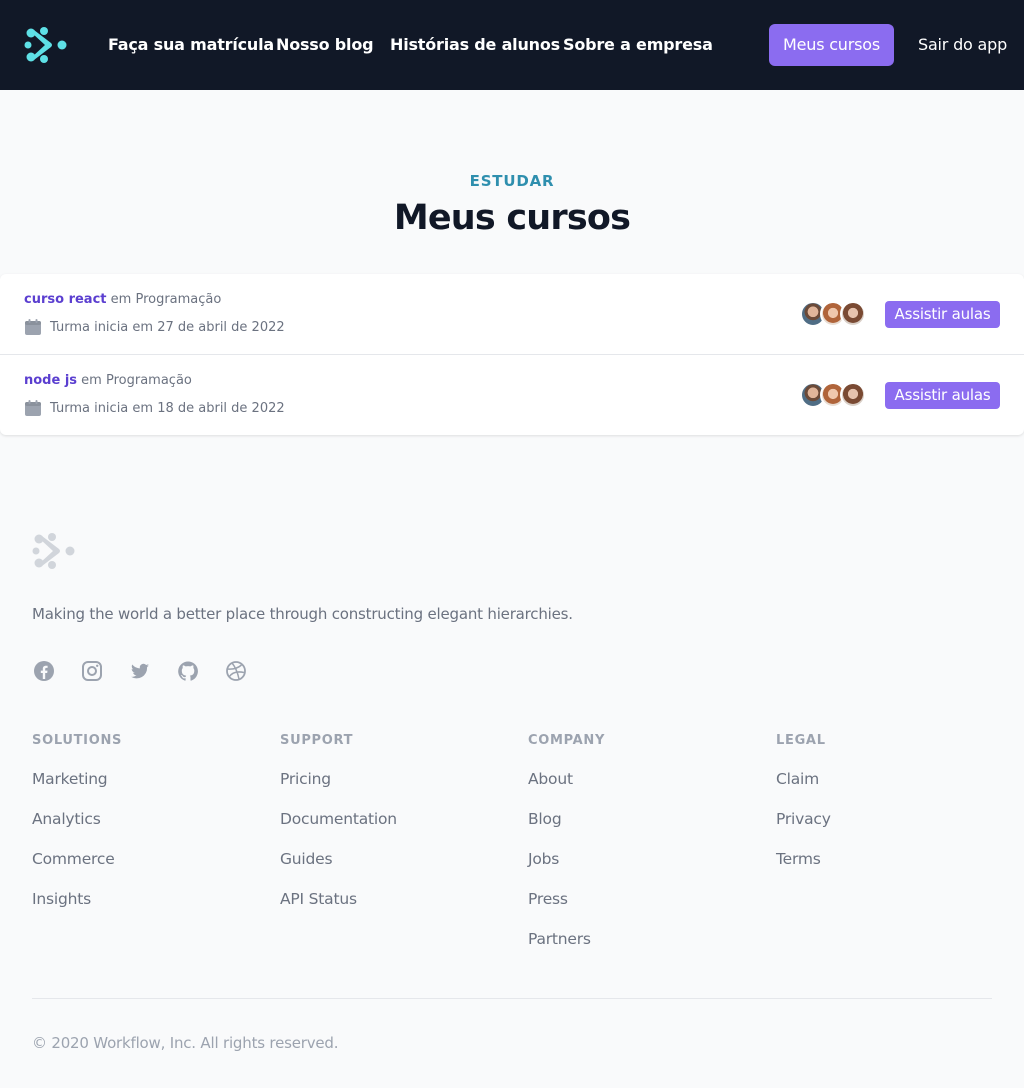 This screenshot has width=1024, height=1088. I want to click on nav-link-enroll: Faça sua matrícula, so click(191, 45).